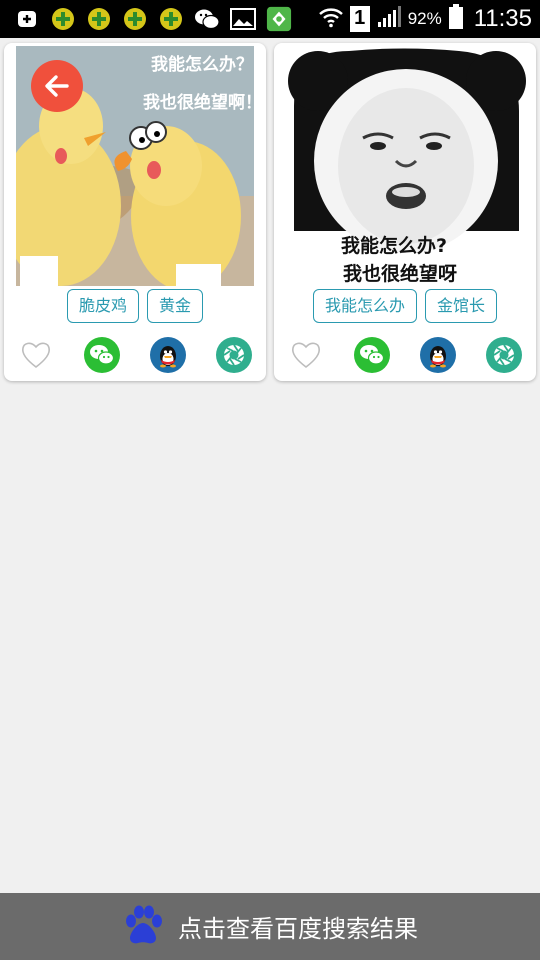 The width and height of the screenshot is (540, 960). Describe the element at coordinates (175, 306) in the screenshot. I see `tag-button: 黄金` at that location.